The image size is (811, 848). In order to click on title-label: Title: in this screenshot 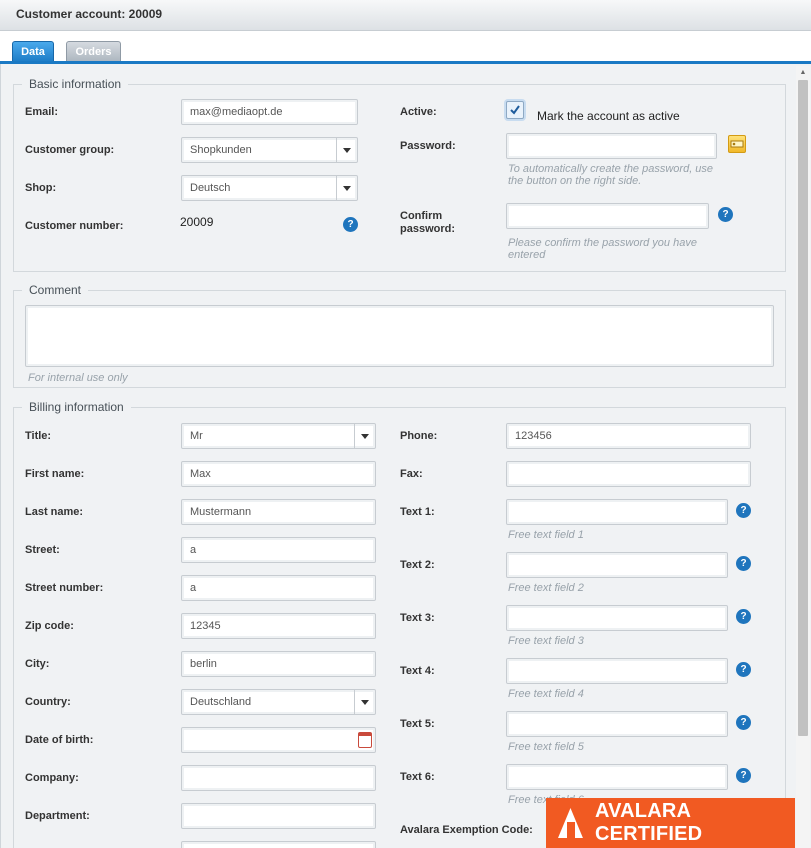, I will do `click(38, 436)`.